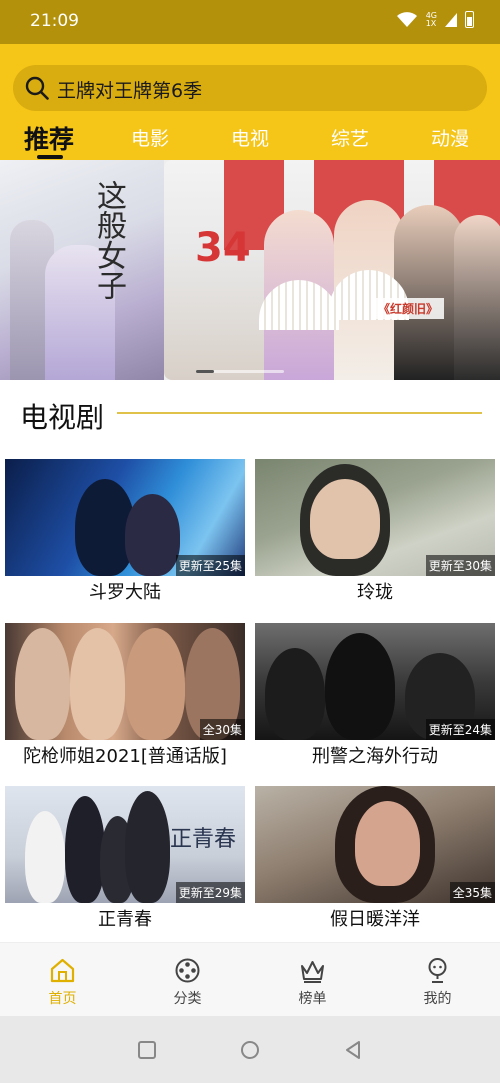 The image size is (500, 1083). Describe the element at coordinates (240, 371) in the screenshot. I see `carousel-indicator` at that location.